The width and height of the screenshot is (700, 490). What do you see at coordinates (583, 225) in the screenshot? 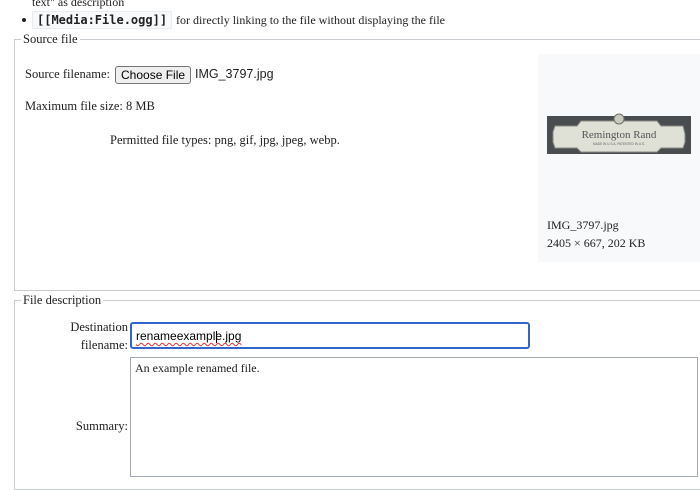
I see `preview-filename: IMG_3797.jpg` at bounding box center [583, 225].